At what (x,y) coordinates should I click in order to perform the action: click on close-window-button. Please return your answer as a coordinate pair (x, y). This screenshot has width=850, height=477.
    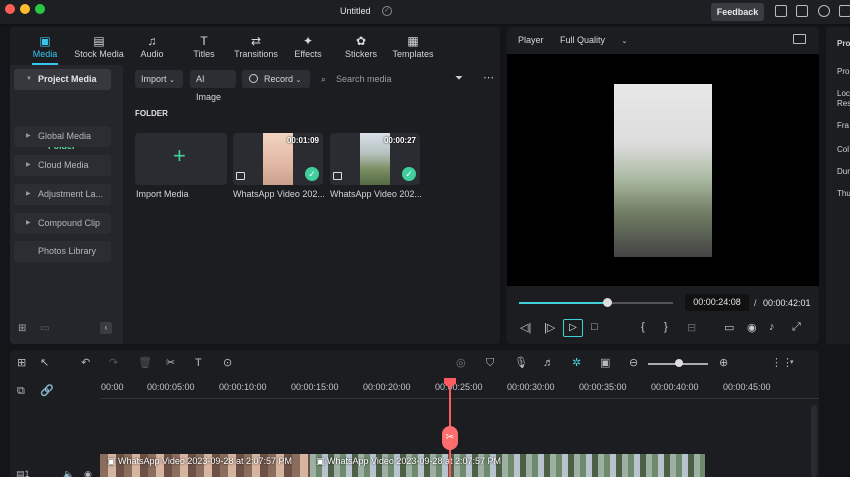
    Looking at the image, I should click on (10, 9).